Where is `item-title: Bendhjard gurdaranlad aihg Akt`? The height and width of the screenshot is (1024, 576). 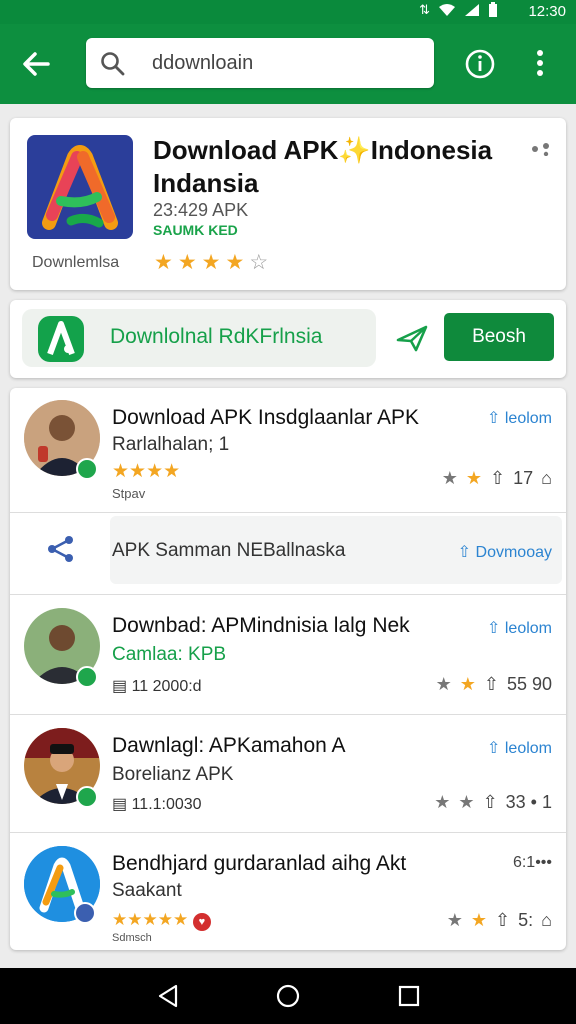 item-title: Bendhjard gurdaranlad aihg Akt is located at coordinates (259, 863).